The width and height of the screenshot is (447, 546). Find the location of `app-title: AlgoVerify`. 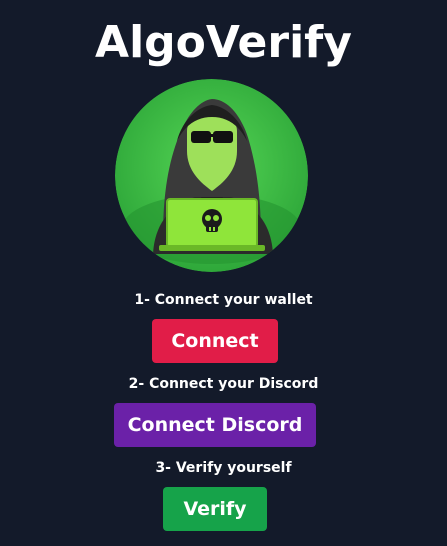

app-title: AlgoVerify is located at coordinates (223, 42).